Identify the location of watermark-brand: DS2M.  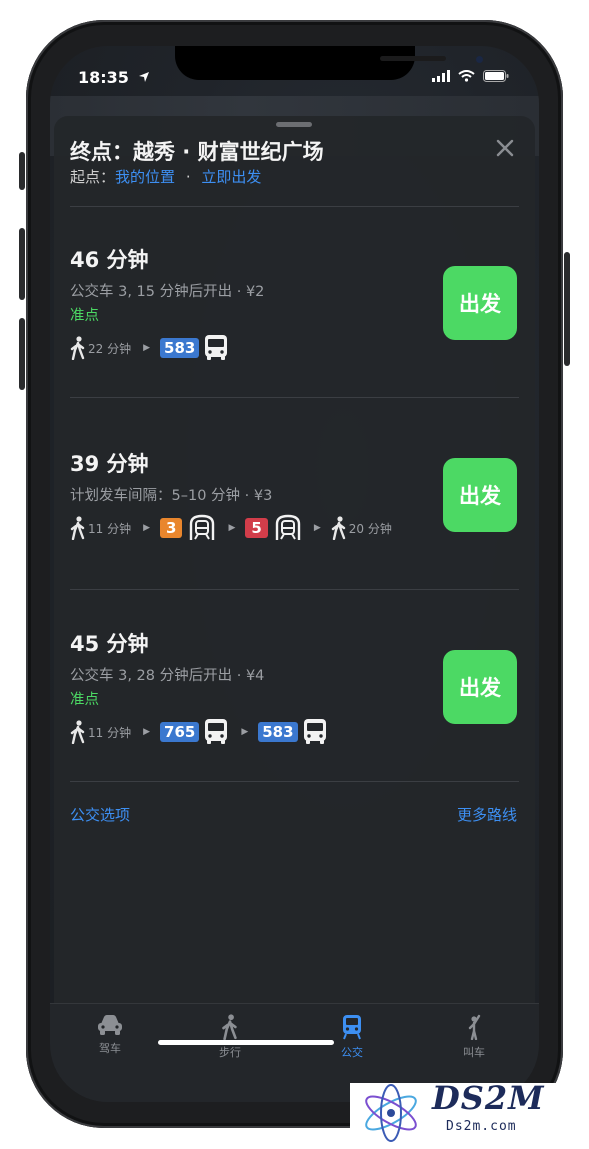
(488, 1098).